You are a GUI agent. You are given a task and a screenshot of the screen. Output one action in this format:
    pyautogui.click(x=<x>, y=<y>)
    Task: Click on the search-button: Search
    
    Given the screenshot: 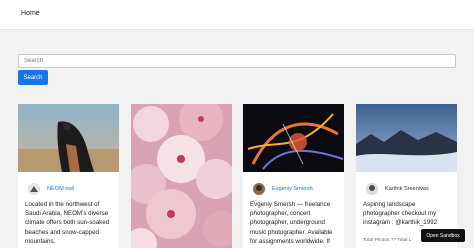 What is the action you would take?
    pyautogui.click(x=33, y=77)
    